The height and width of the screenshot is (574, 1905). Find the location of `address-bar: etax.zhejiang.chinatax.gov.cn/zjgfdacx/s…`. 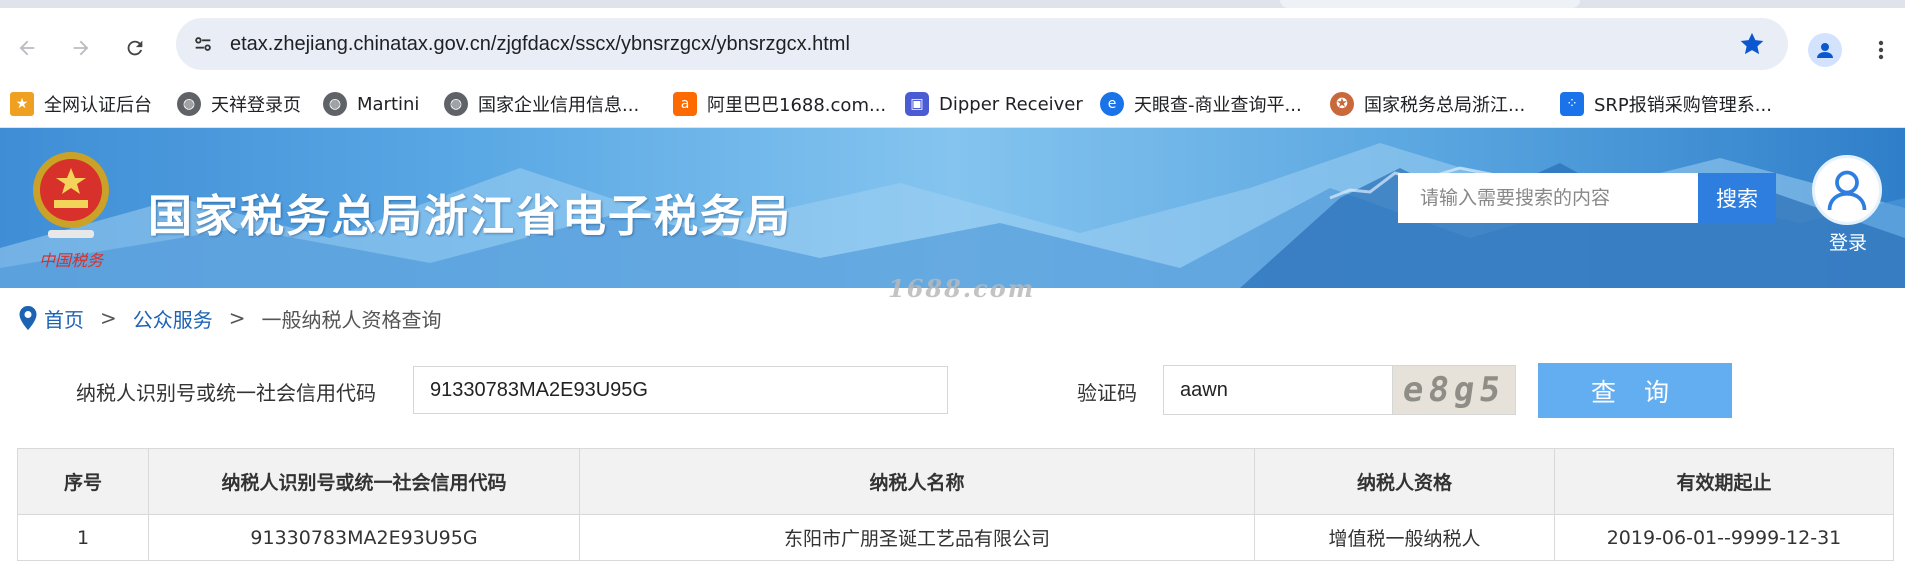

address-bar: etax.zhejiang.chinatax.gov.cn/zjgfdacx/s… is located at coordinates (982, 44).